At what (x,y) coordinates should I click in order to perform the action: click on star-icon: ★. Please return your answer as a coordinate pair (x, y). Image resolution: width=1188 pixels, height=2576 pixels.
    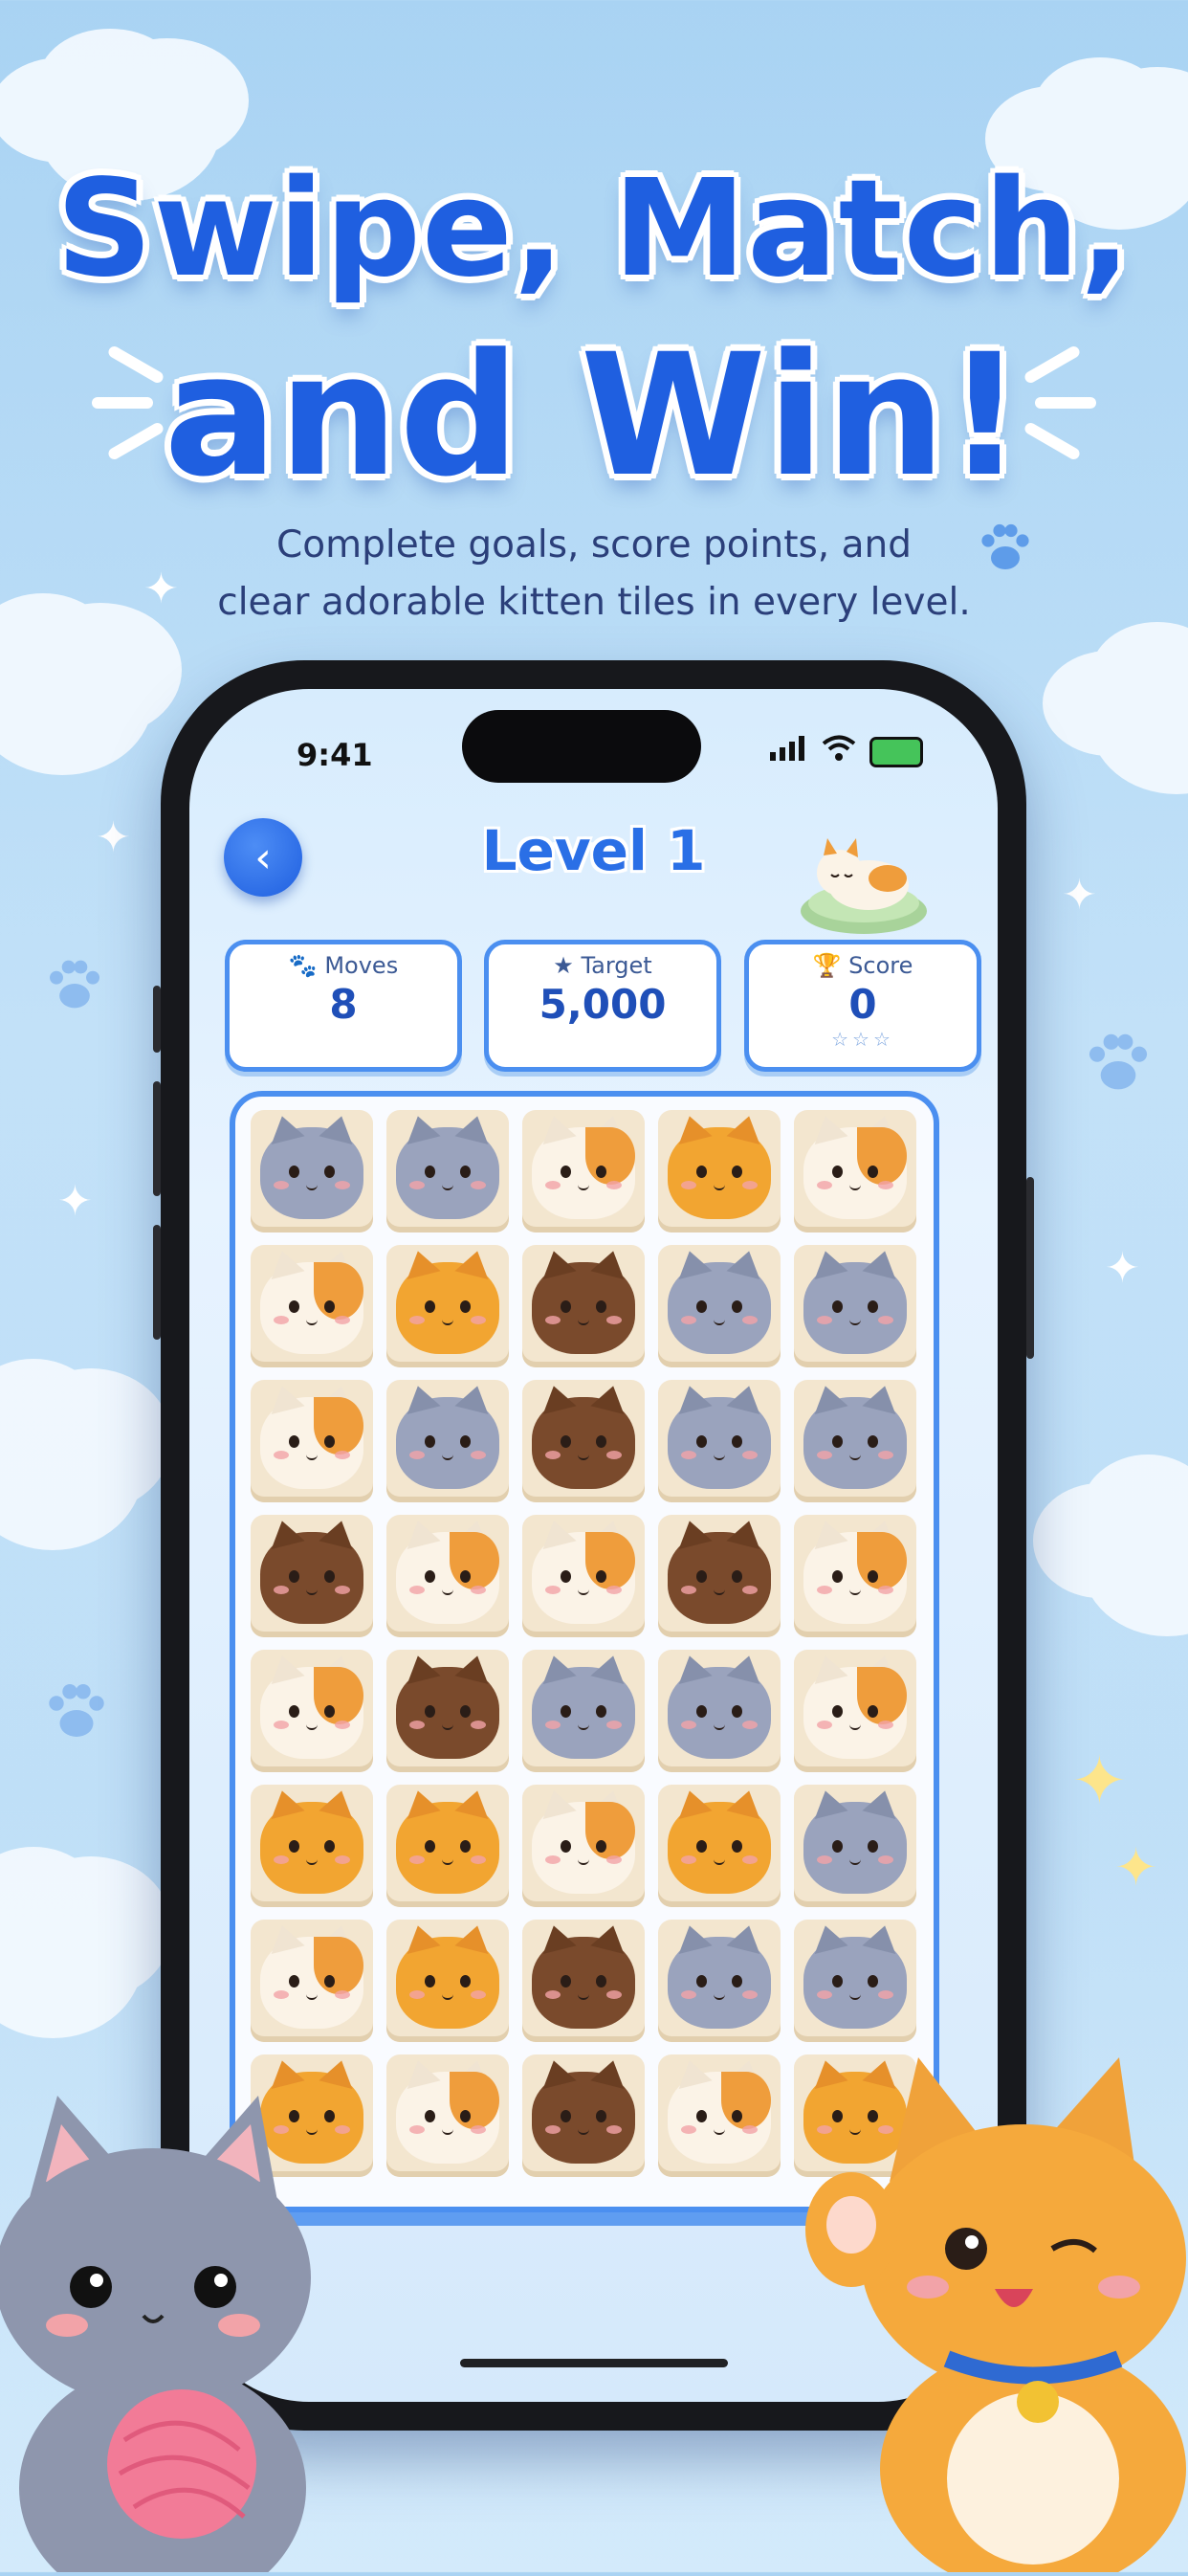
    Looking at the image, I should click on (563, 965).